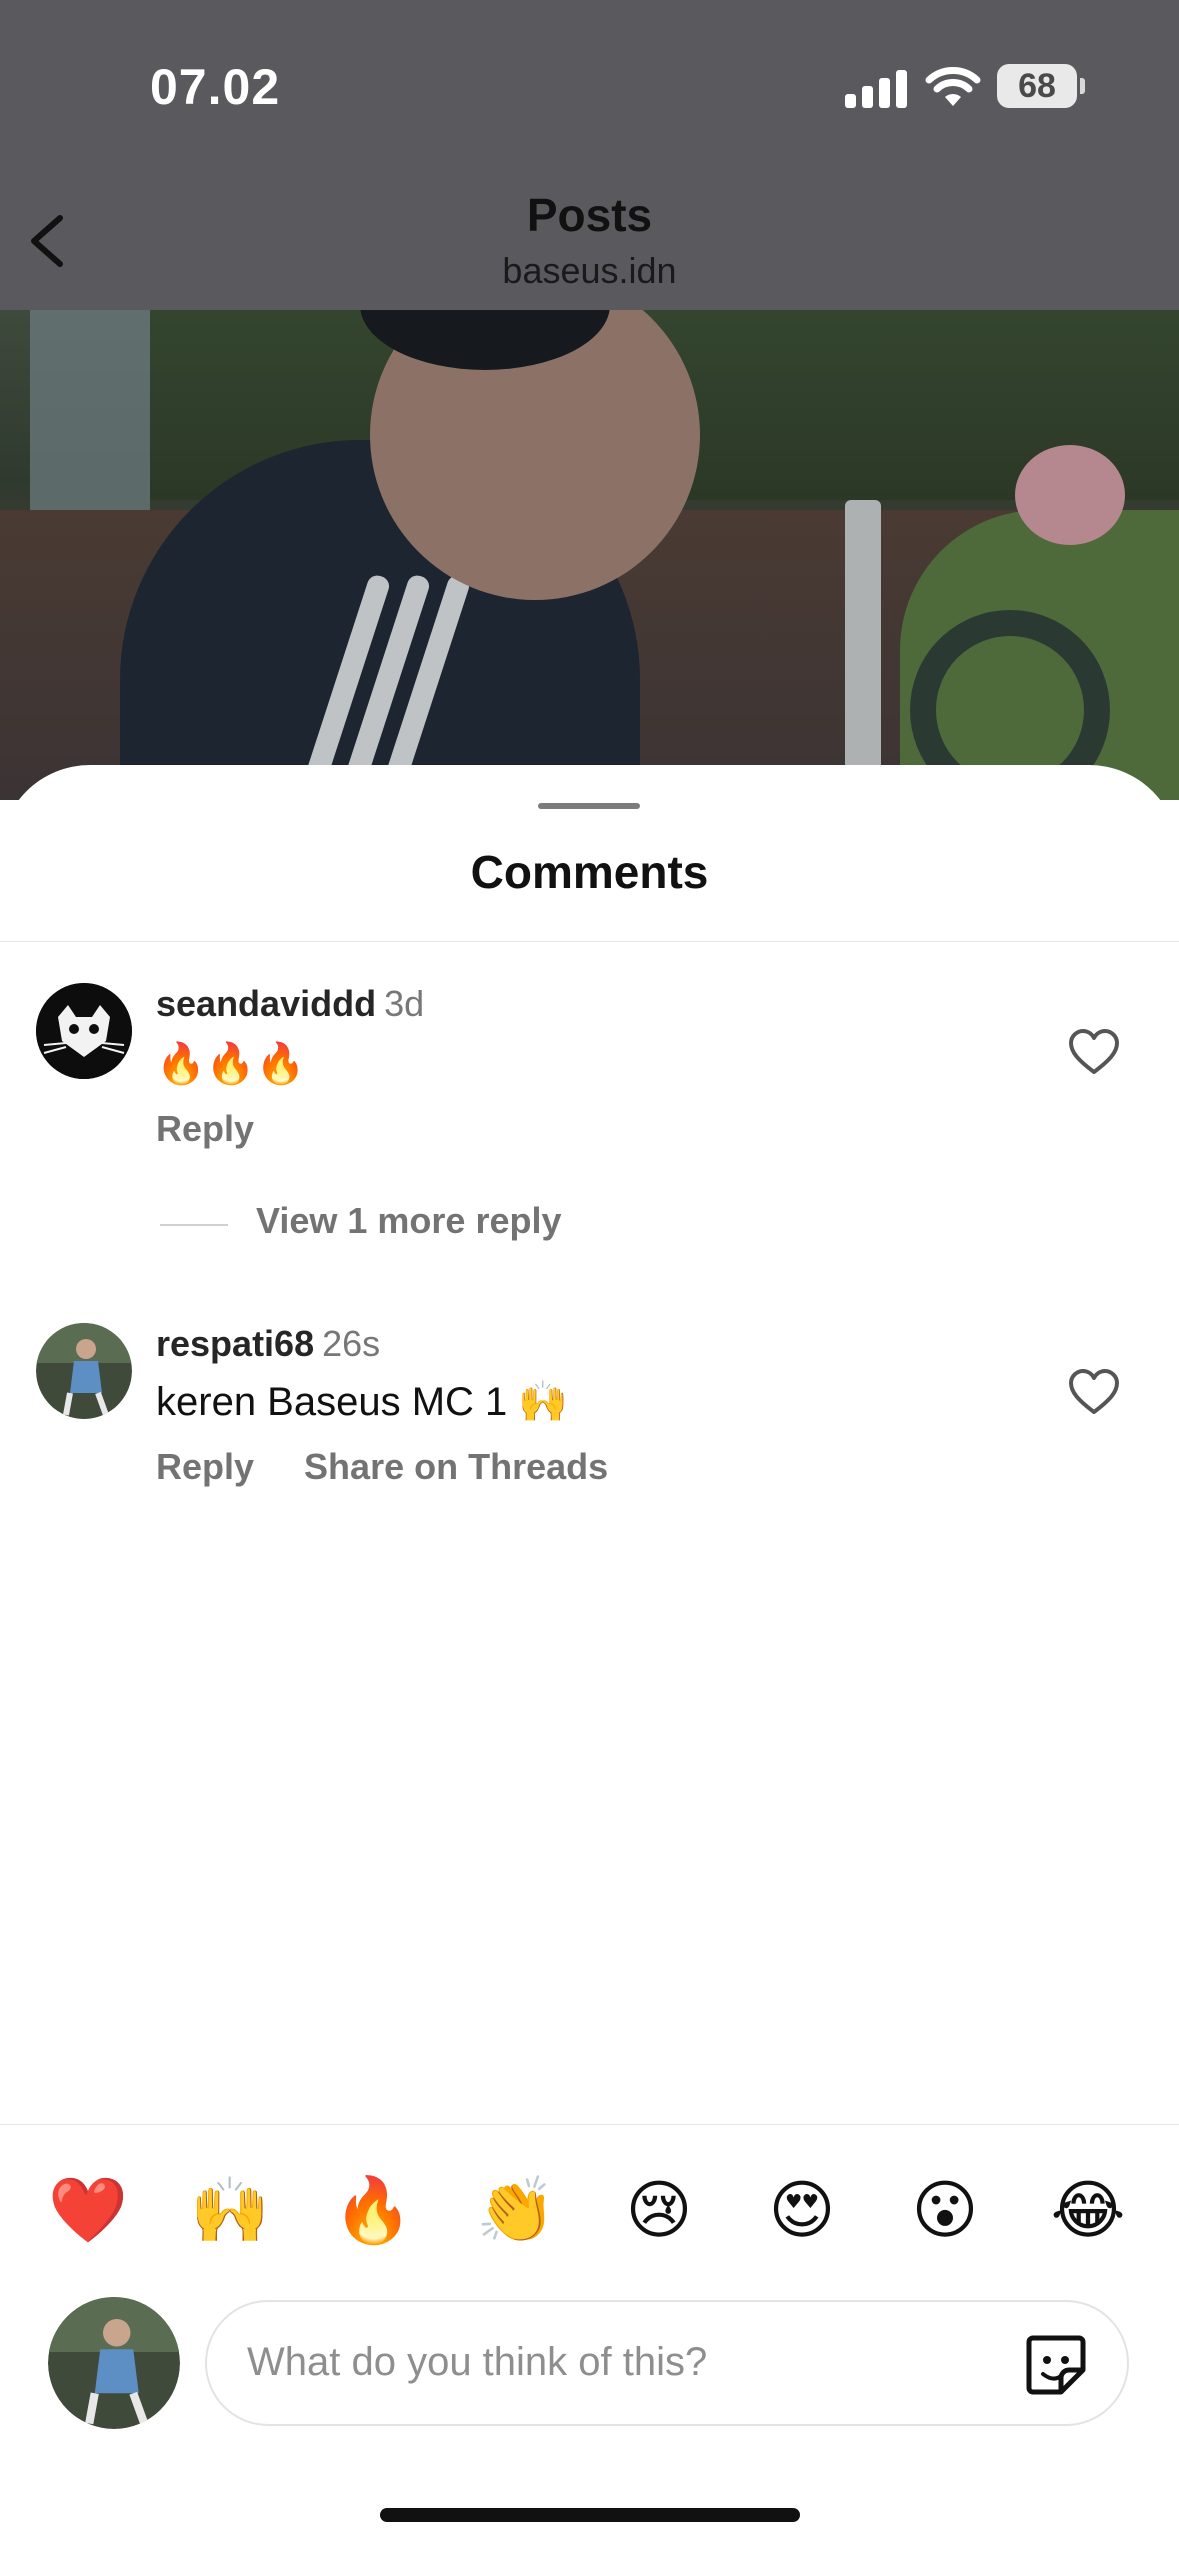  Describe the element at coordinates (516, 2210) in the screenshot. I see `reaction-clap: 👏` at that location.